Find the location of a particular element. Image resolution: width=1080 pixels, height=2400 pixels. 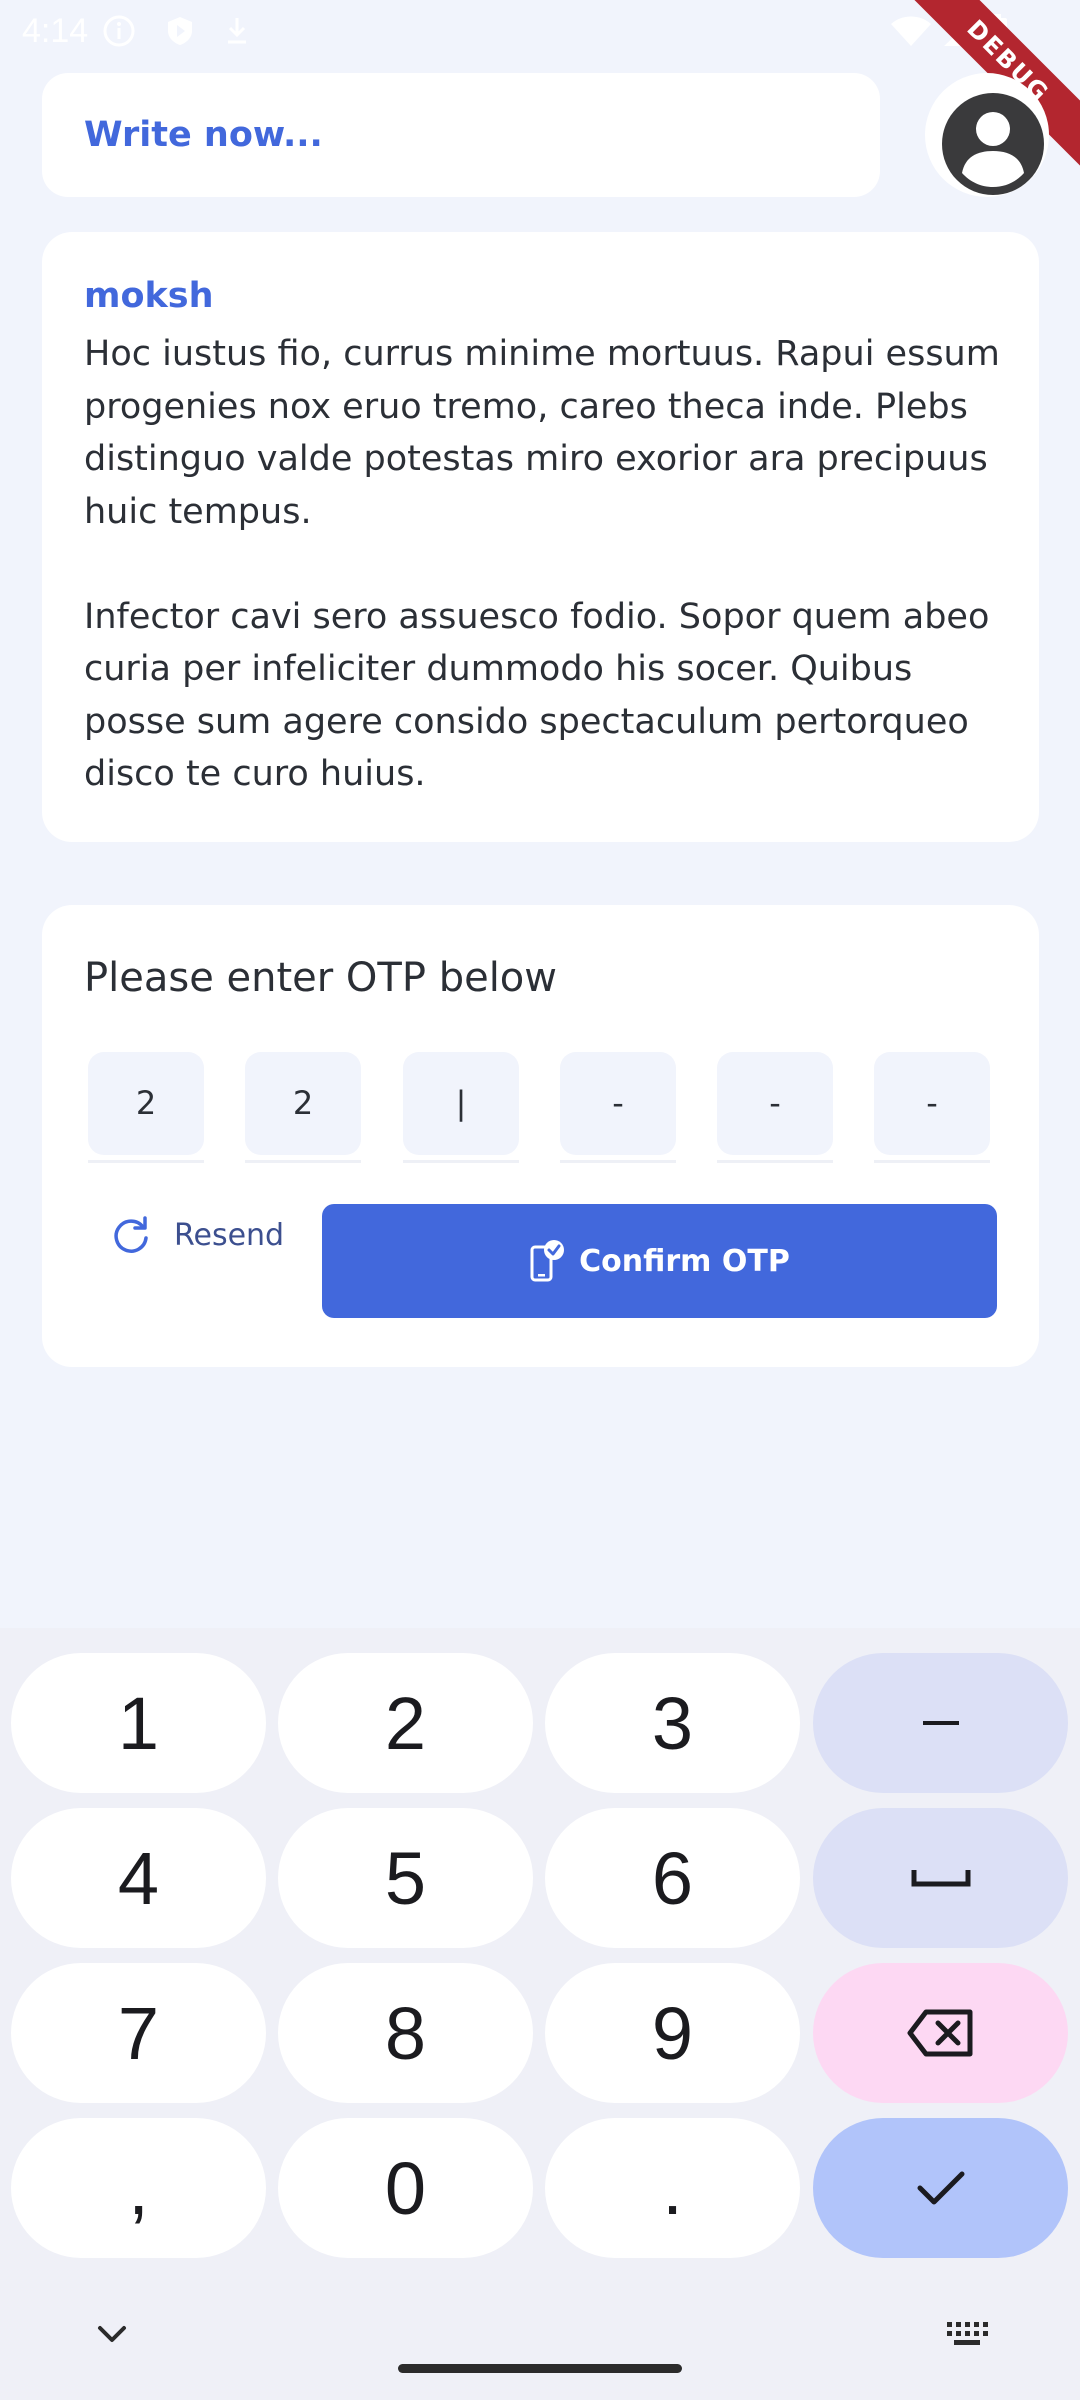

download-icon is located at coordinates (237, 33).